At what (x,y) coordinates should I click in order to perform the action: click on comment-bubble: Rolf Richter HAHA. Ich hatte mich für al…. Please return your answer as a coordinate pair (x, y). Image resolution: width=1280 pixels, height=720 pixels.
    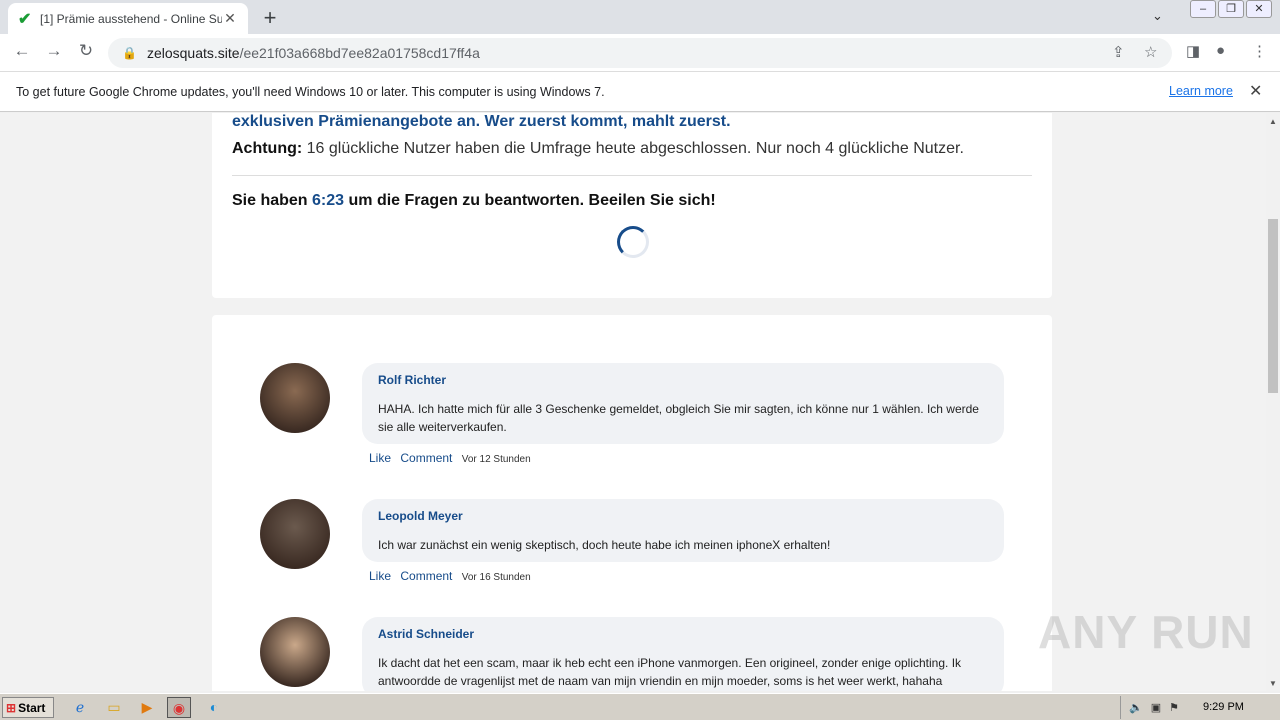
    Looking at the image, I should click on (683, 403).